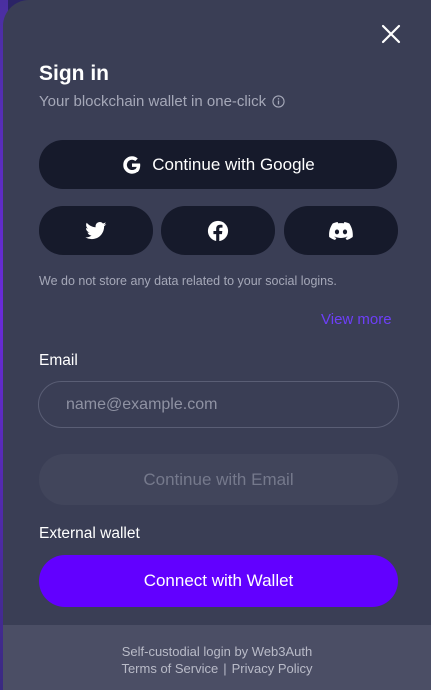 The width and height of the screenshot is (431, 690). I want to click on close-icon, so click(391, 34).